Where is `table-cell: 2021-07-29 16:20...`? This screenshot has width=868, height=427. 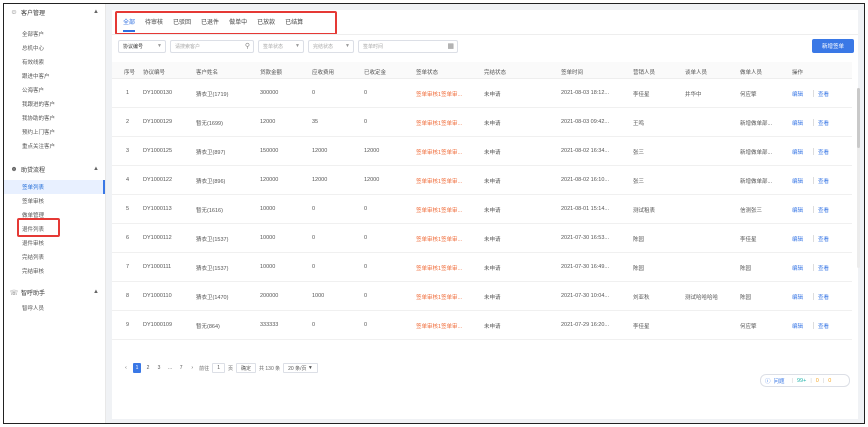
table-cell: 2021-07-29 16:20... is located at coordinates (585, 325).